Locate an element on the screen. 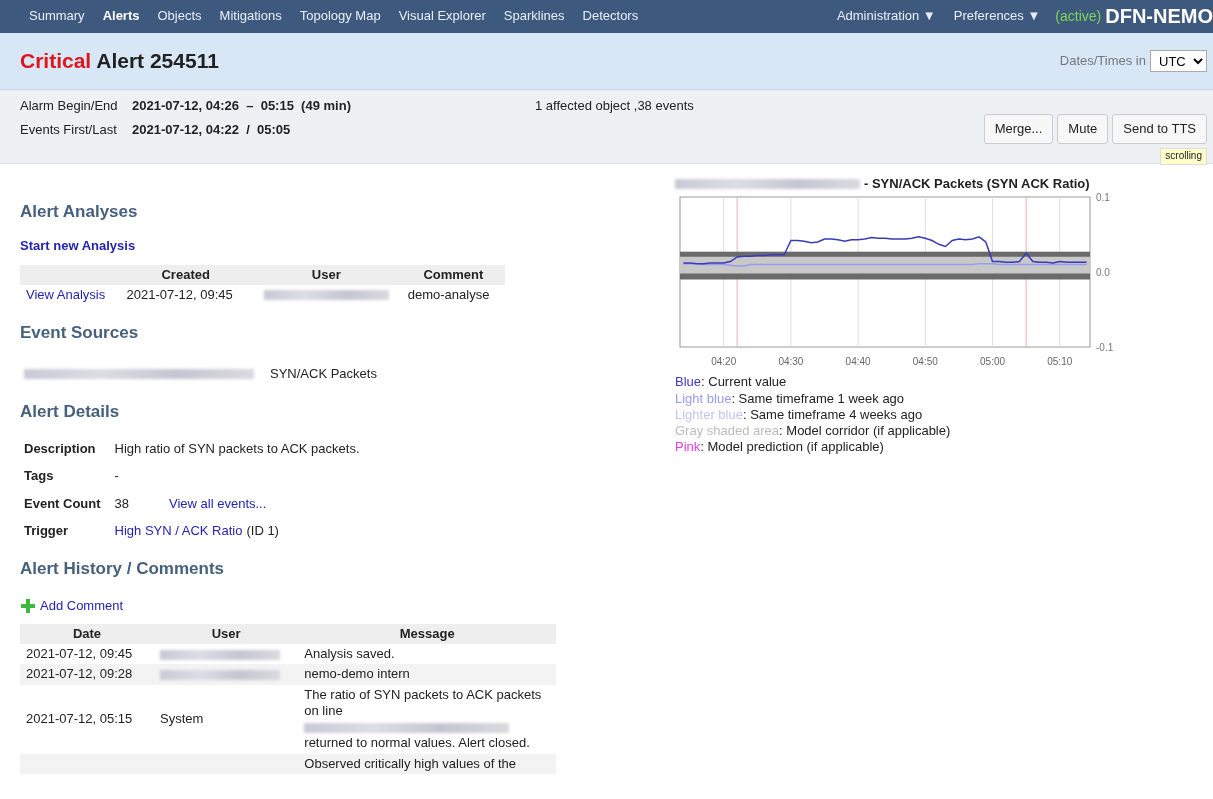  table-cell: 2021-07-12, 09:28 is located at coordinates (87, 674).